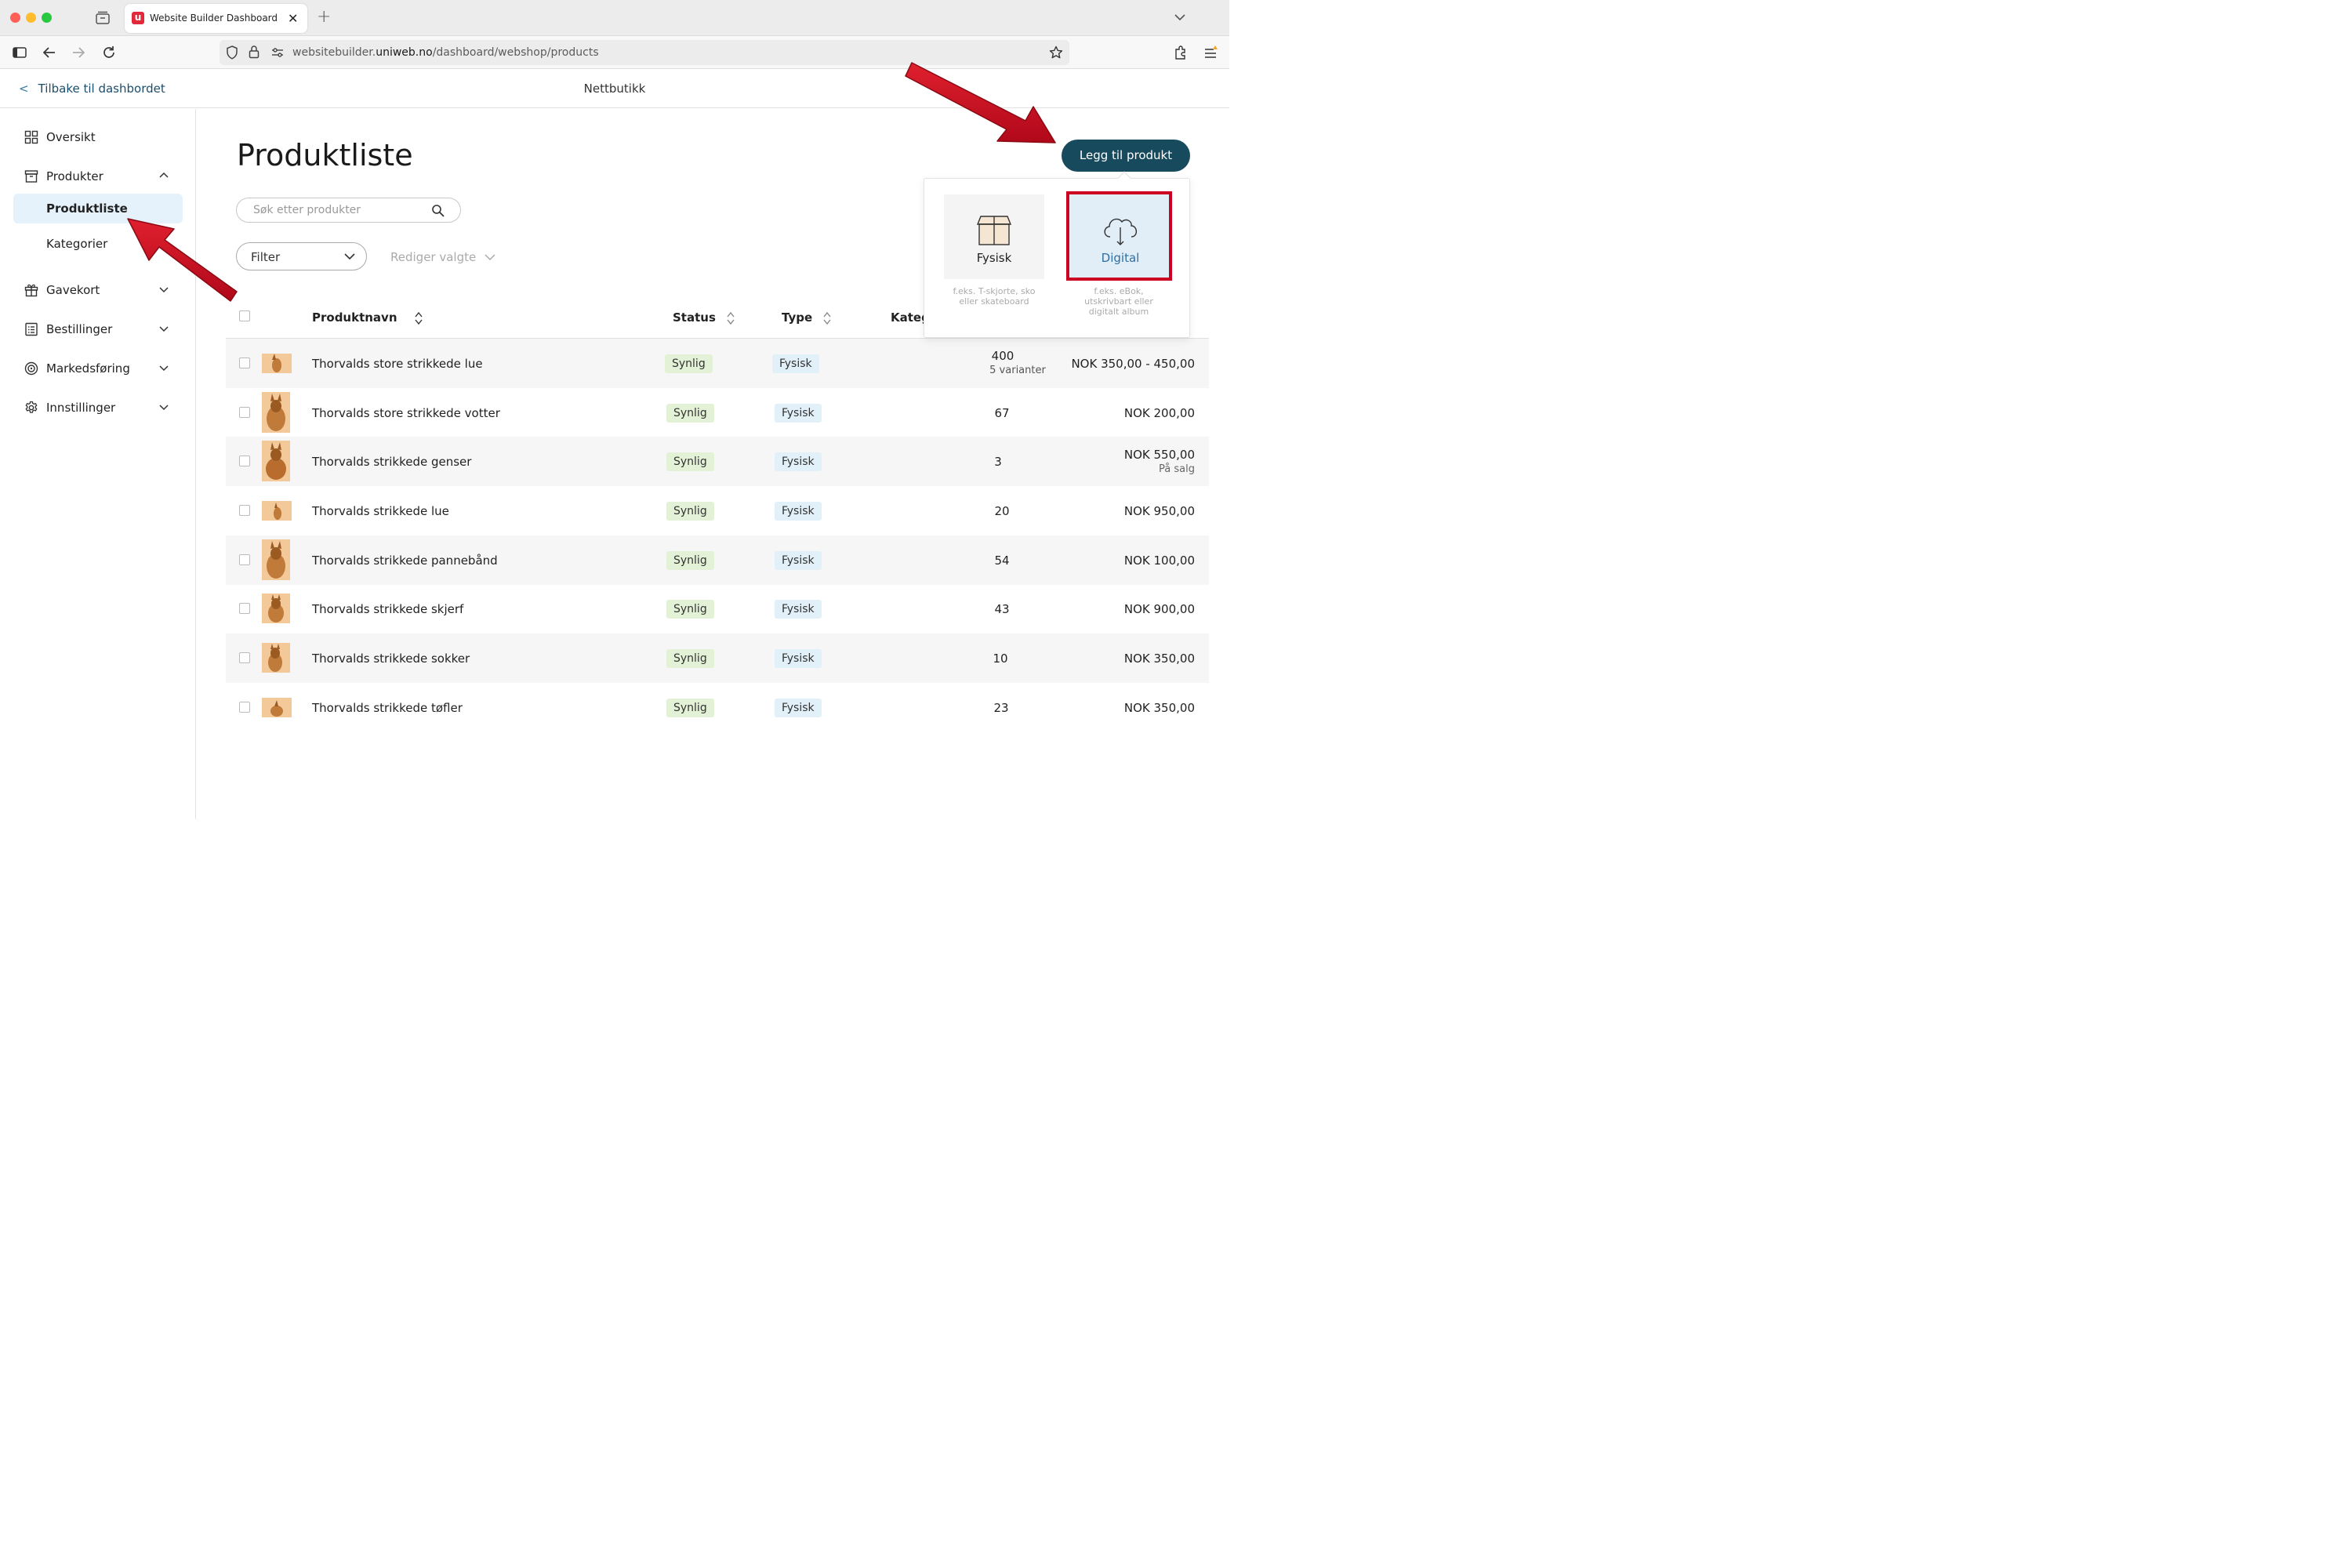 Image resolution: width=2352 pixels, height=1568 pixels. I want to click on arrow-to-add-button, so click(980, 102).